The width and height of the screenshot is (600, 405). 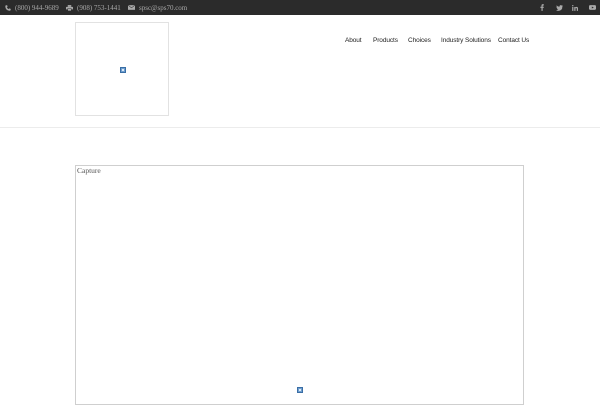 I want to click on printer-icon, so click(x=69, y=7).